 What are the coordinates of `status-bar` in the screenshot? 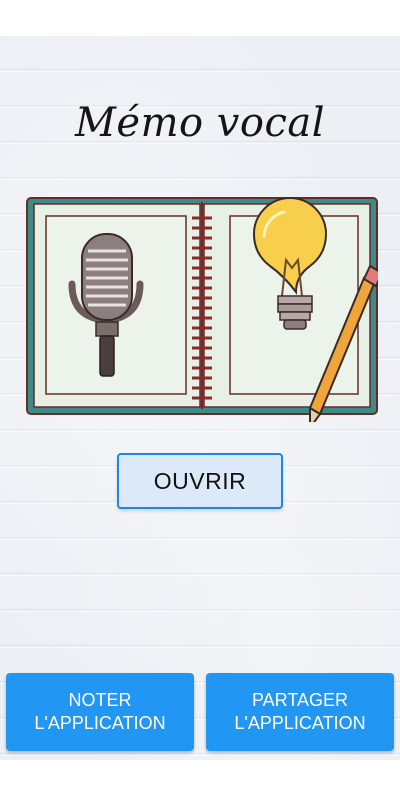 It's located at (200, 18).